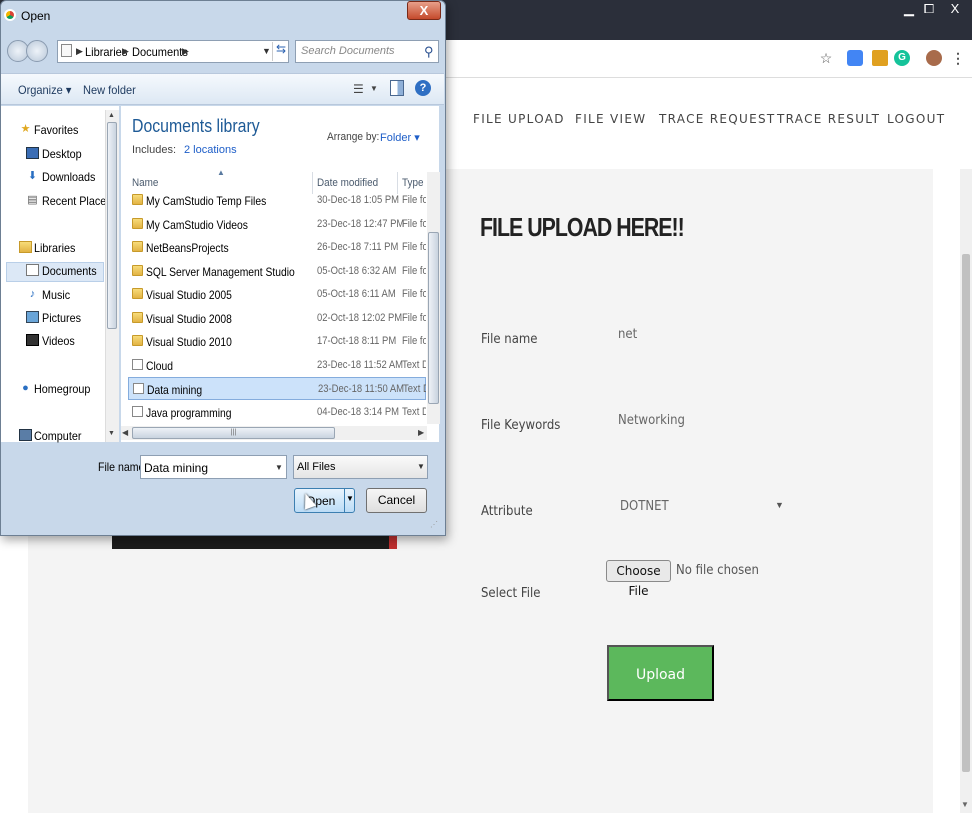 This screenshot has width=972, height=813. What do you see at coordinates (828, 119) in the screenshot?
I see `nav-trace-result: TRACE RESULT` at bounding box center [828, 119].